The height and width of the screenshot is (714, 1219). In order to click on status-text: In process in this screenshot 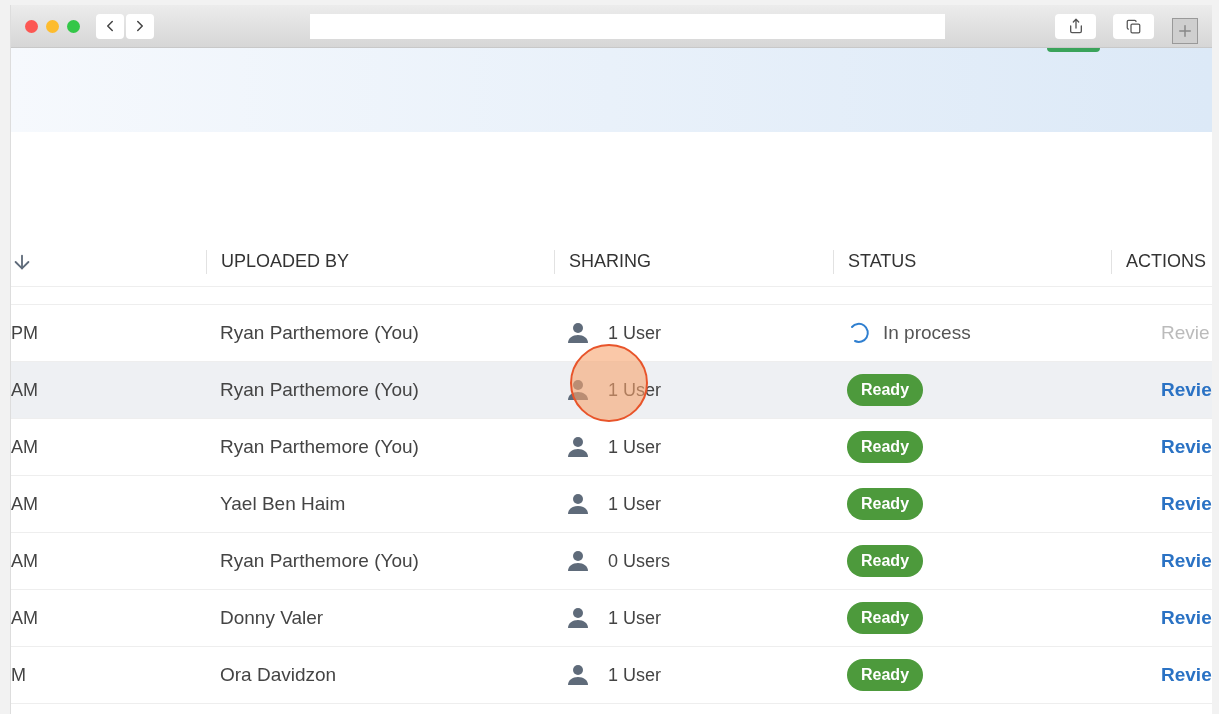, I will do `click(927, 332)`.